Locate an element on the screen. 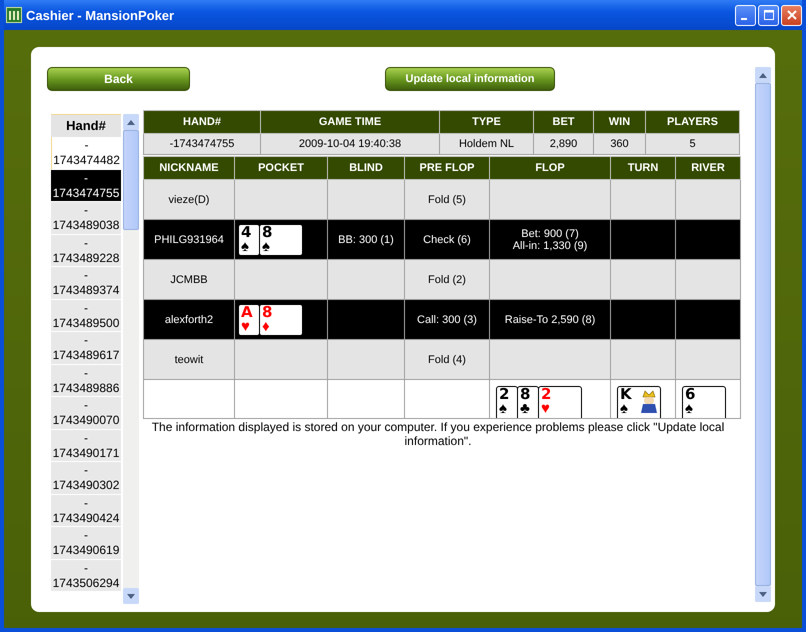 Image resolution: width=806 pixels, height=632 pixels. nickname: teowit is located at coordinates (189, 360).